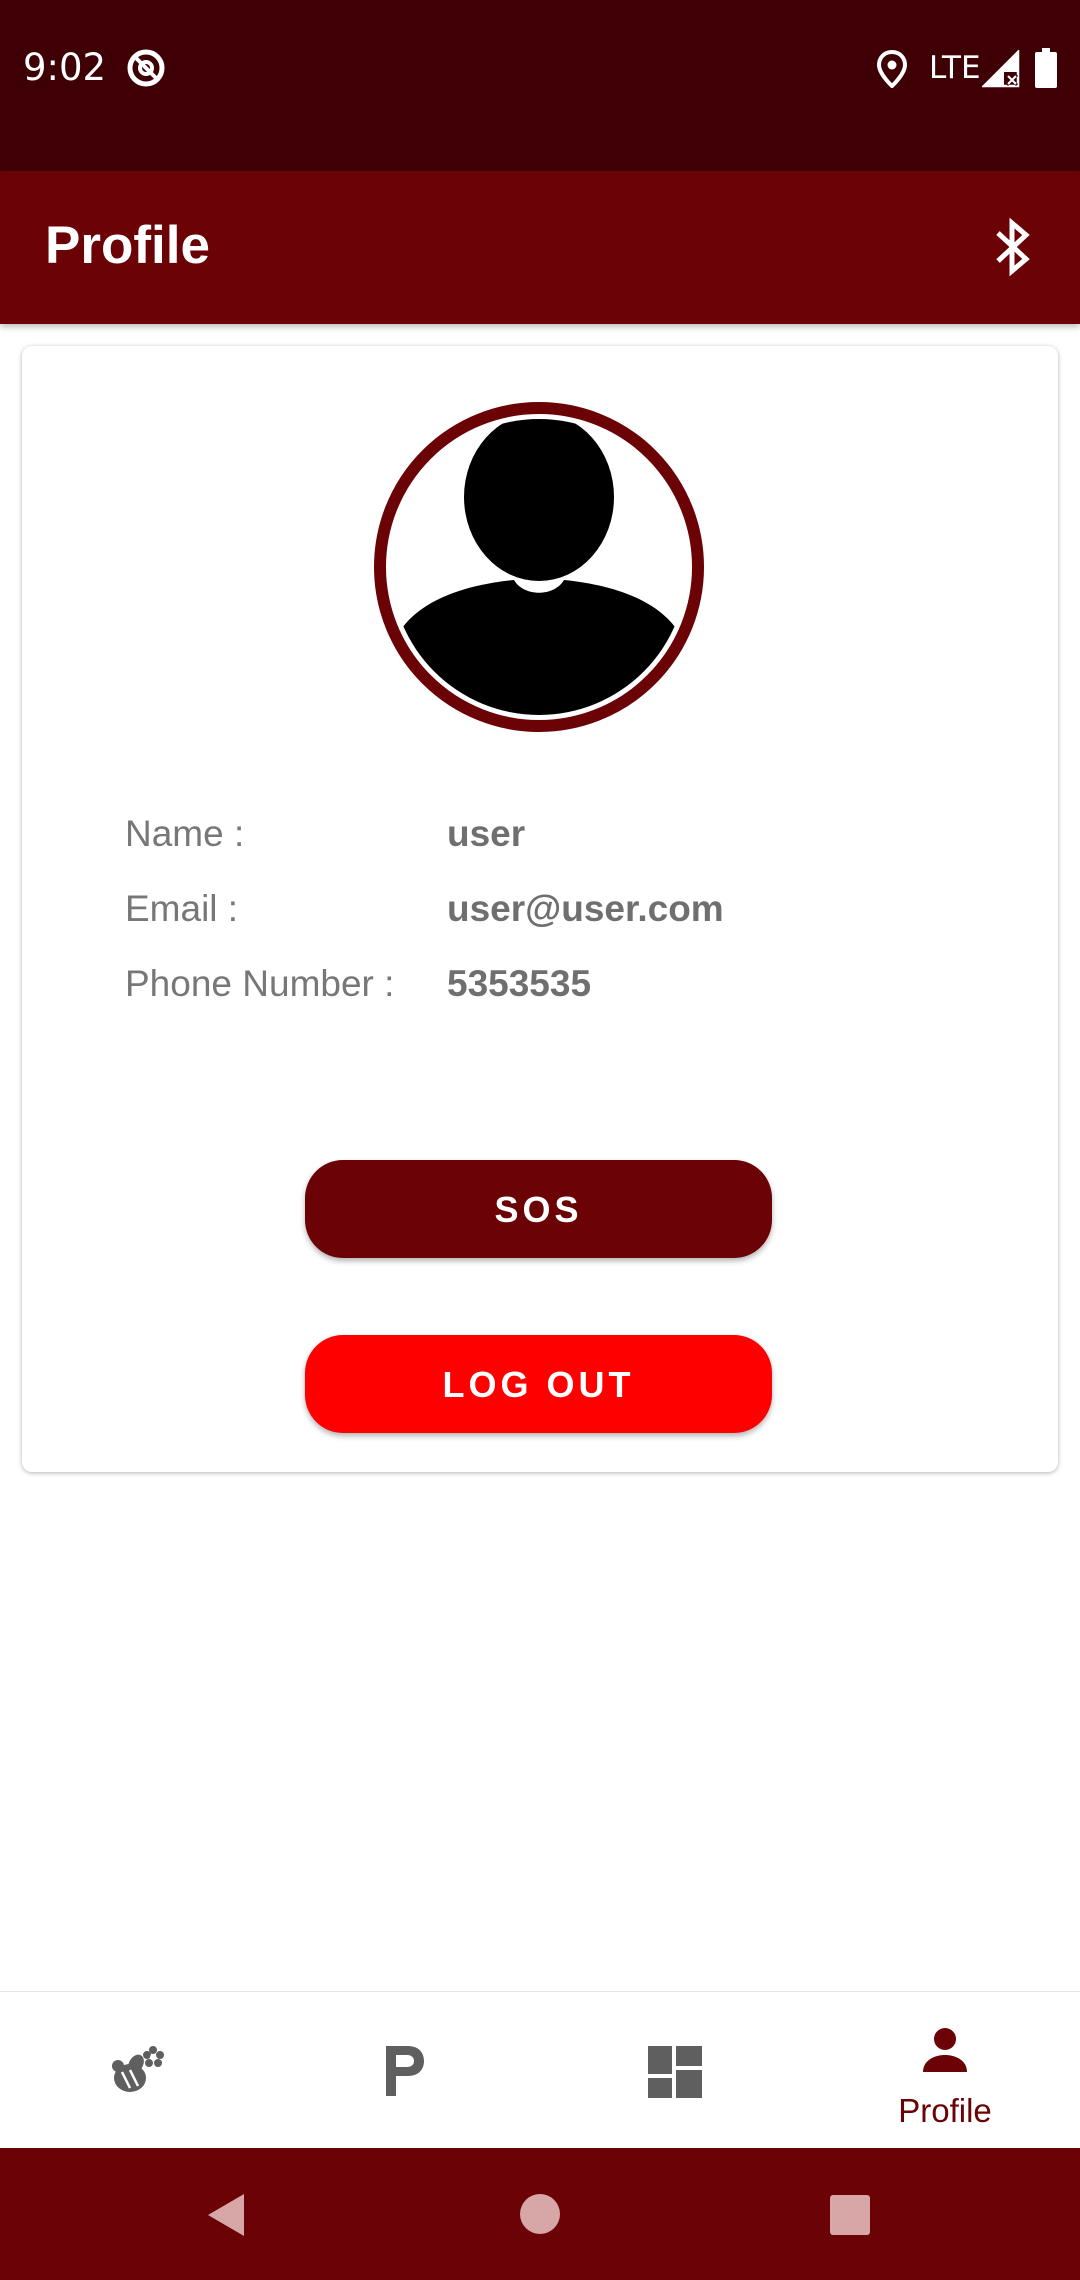 This screenshot has width=1080, height=2280. I want to click on email-label: Email :, so click(182, 908).